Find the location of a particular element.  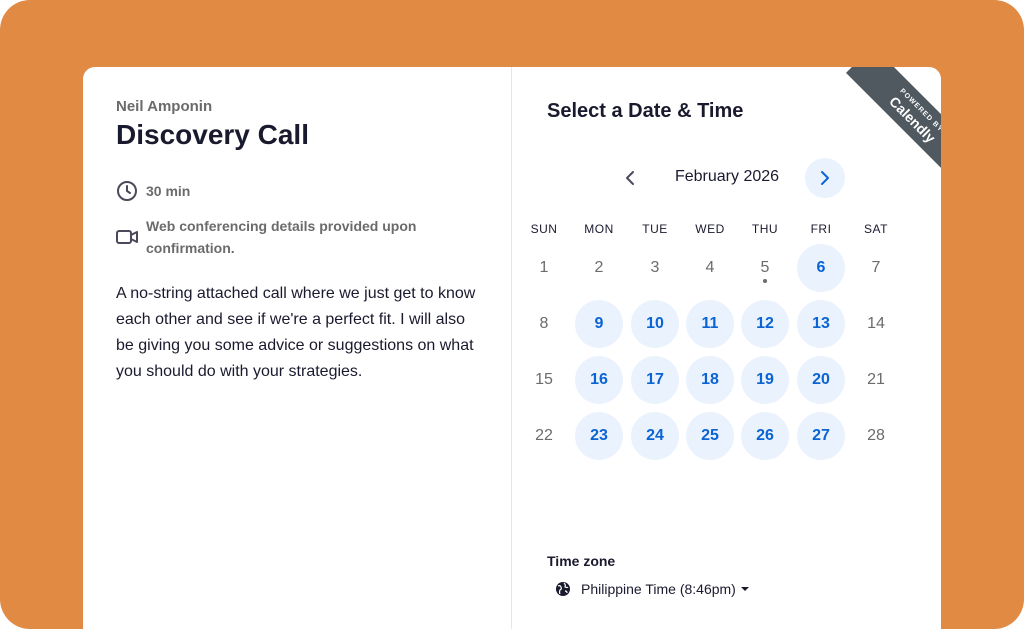

organizer-name: Neil Amponin is located at coordinates (164, 106).